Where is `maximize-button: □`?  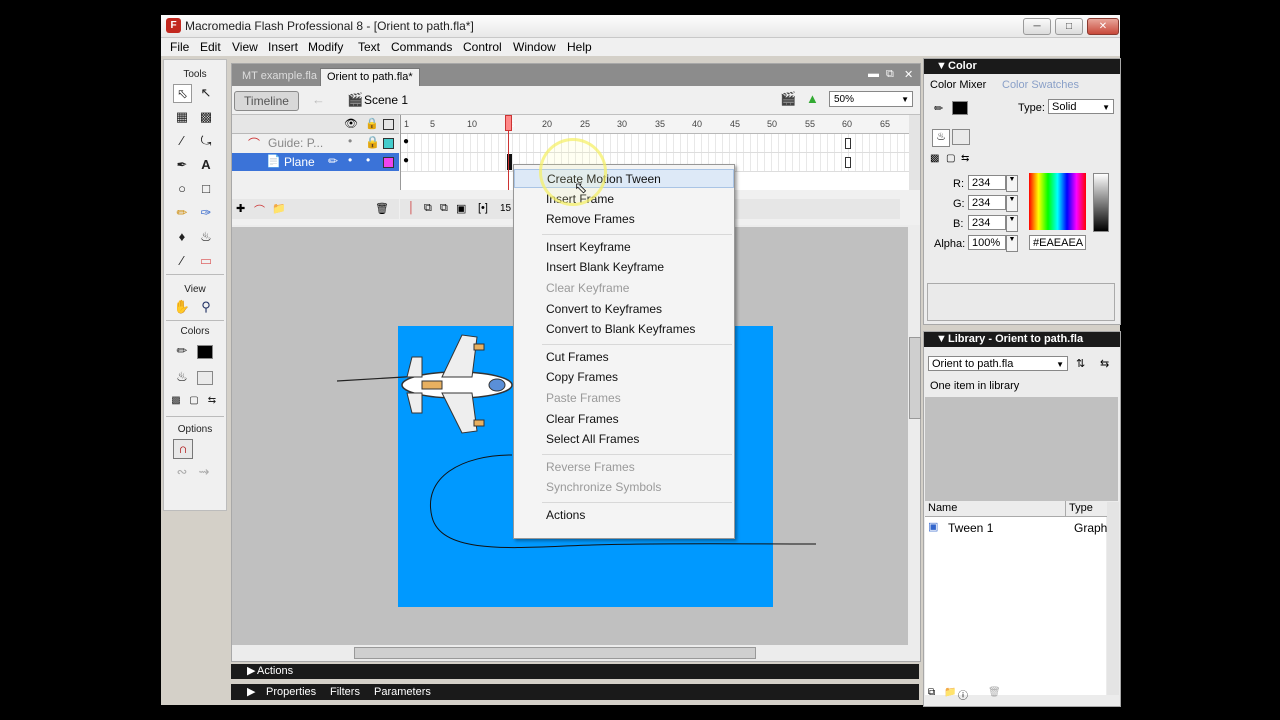
maximize-button: □ is located at coordinates (1069, 26).